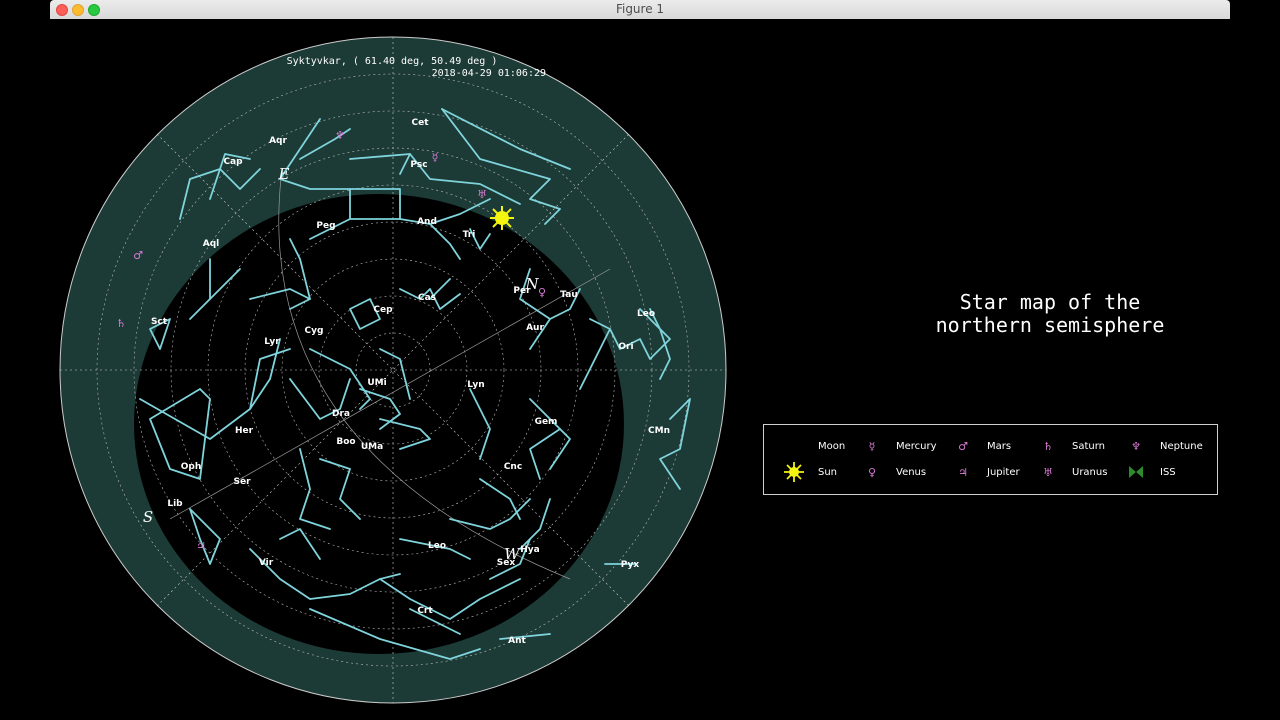  Describe the element at coordinates (420, 123) in the screenshot. I see `constellation-label: Cet` at that location.